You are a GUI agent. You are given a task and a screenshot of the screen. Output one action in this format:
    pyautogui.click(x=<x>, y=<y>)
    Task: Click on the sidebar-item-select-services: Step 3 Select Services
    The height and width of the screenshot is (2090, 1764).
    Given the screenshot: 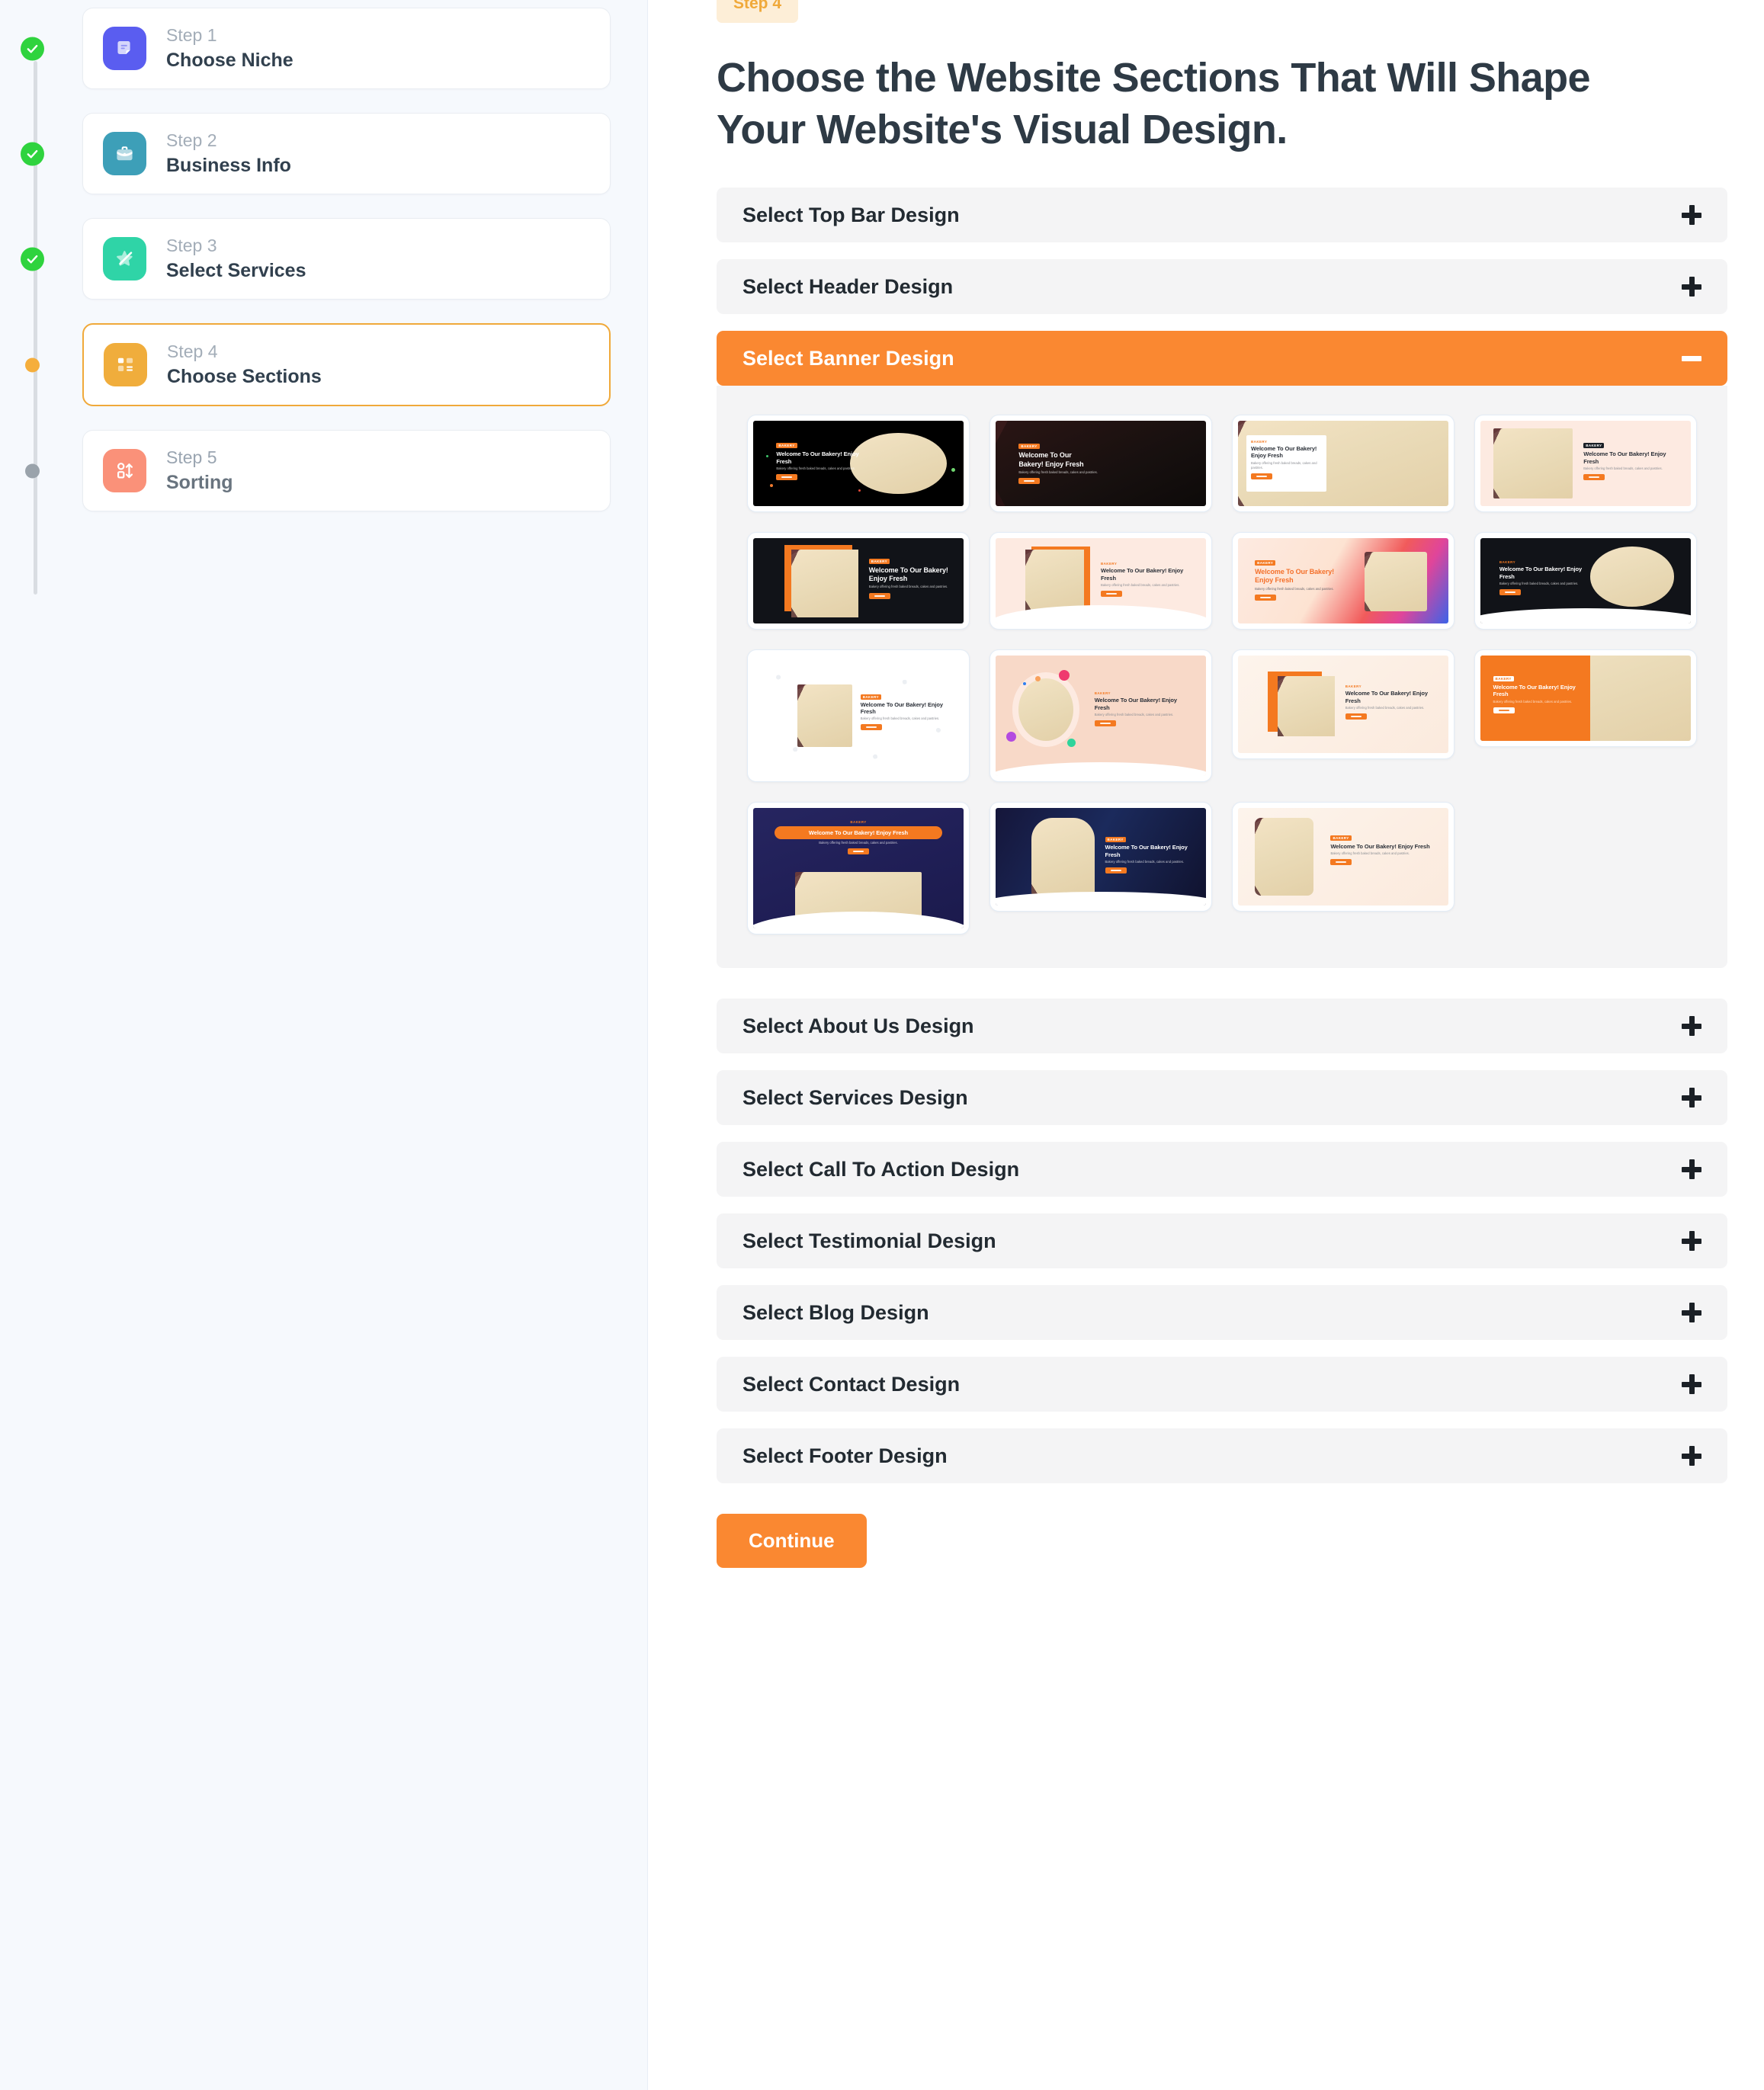 What is the action you would take?
    pyautogui.click(x=346, y=259)
    